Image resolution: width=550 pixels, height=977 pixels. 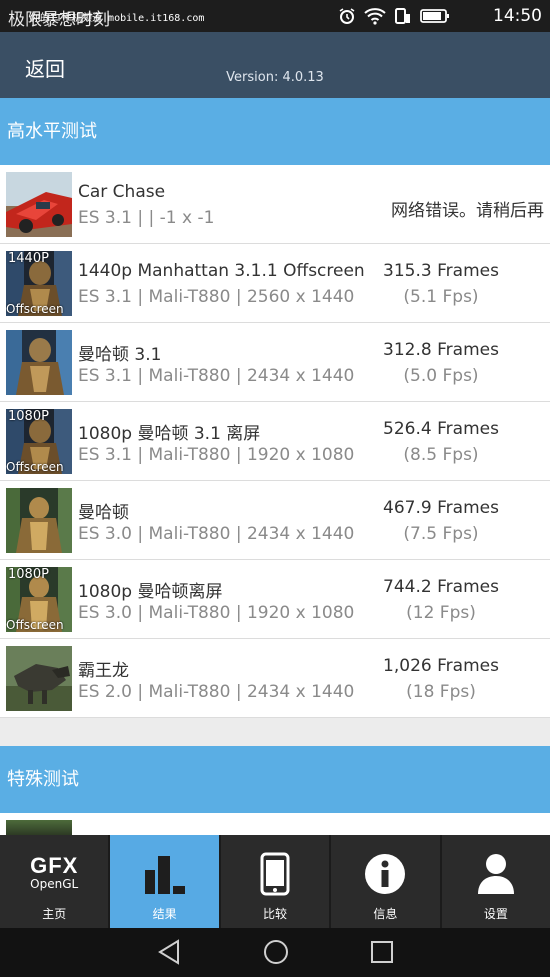 I want to click on test-fps: (5.1 Fps), so click(x=441, y=297).